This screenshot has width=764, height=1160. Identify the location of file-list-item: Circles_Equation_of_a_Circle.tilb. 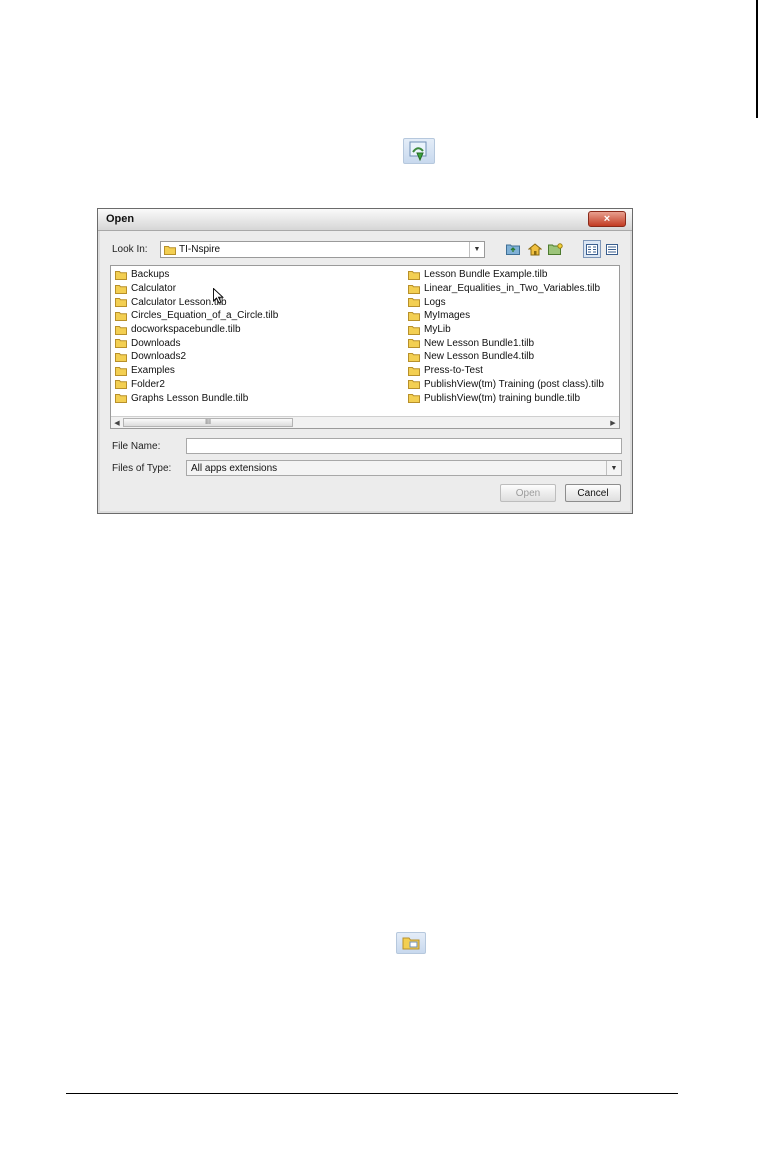
(196, 316).